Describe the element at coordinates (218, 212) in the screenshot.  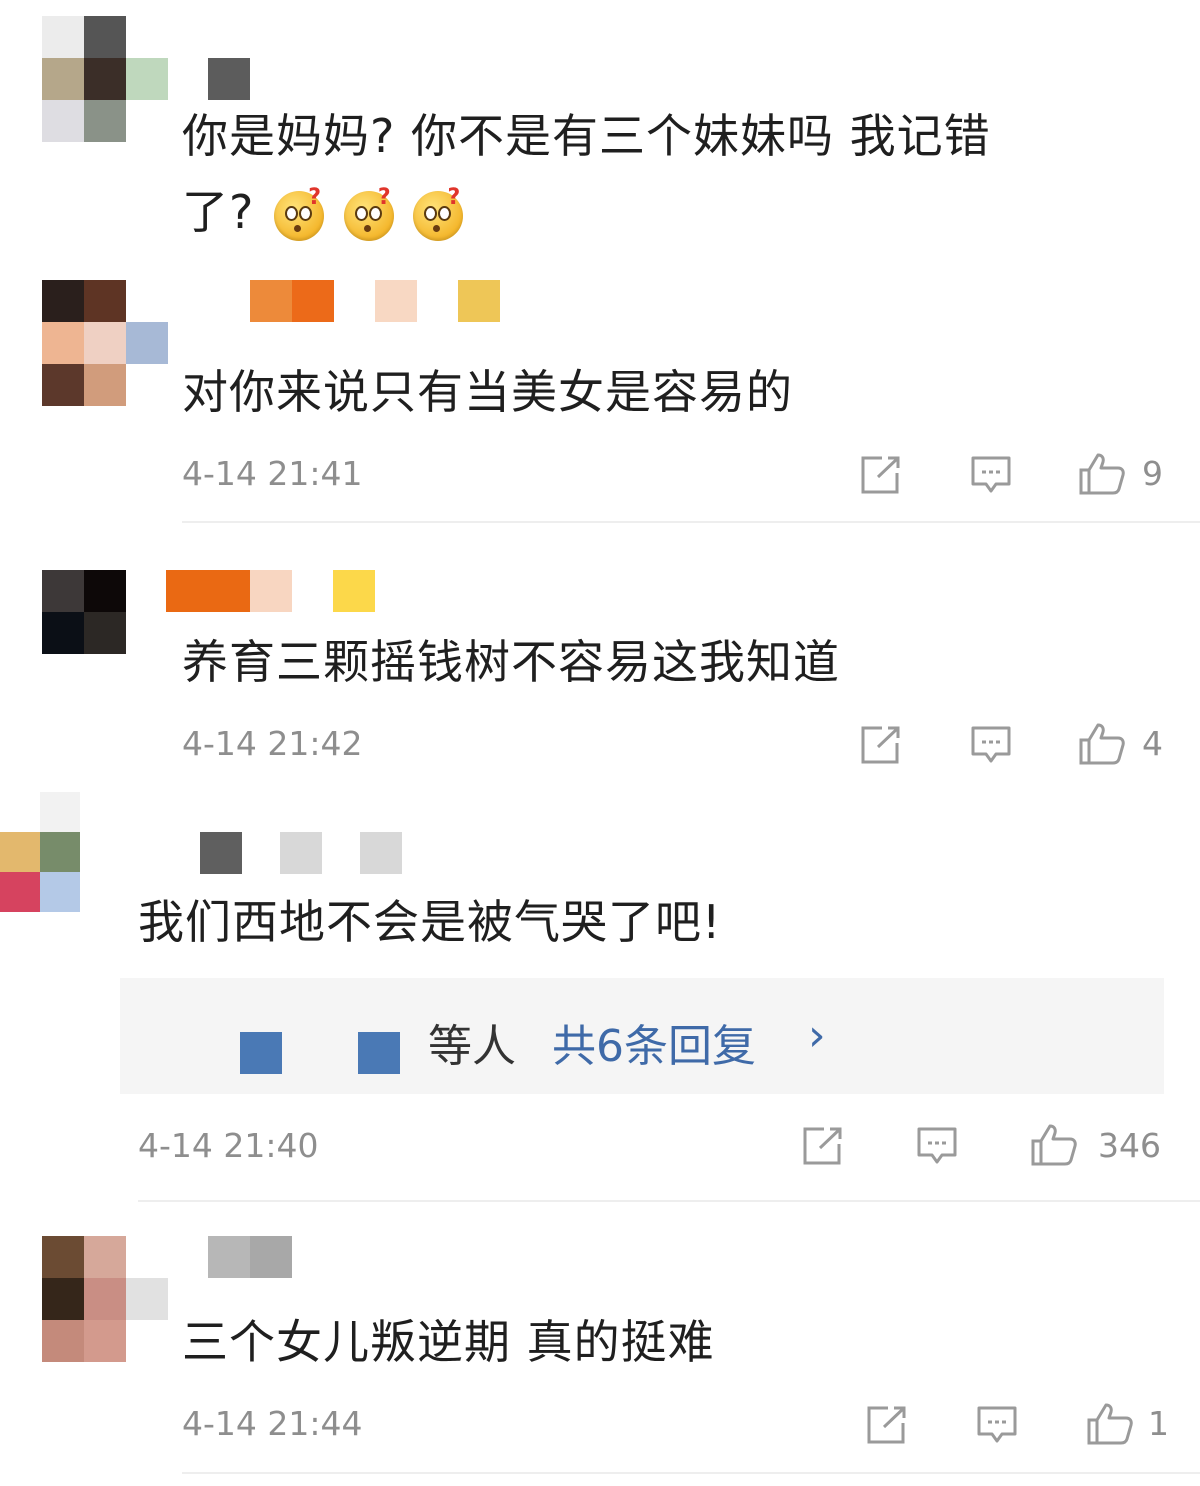
I see `comment-text: 了?` at that location.